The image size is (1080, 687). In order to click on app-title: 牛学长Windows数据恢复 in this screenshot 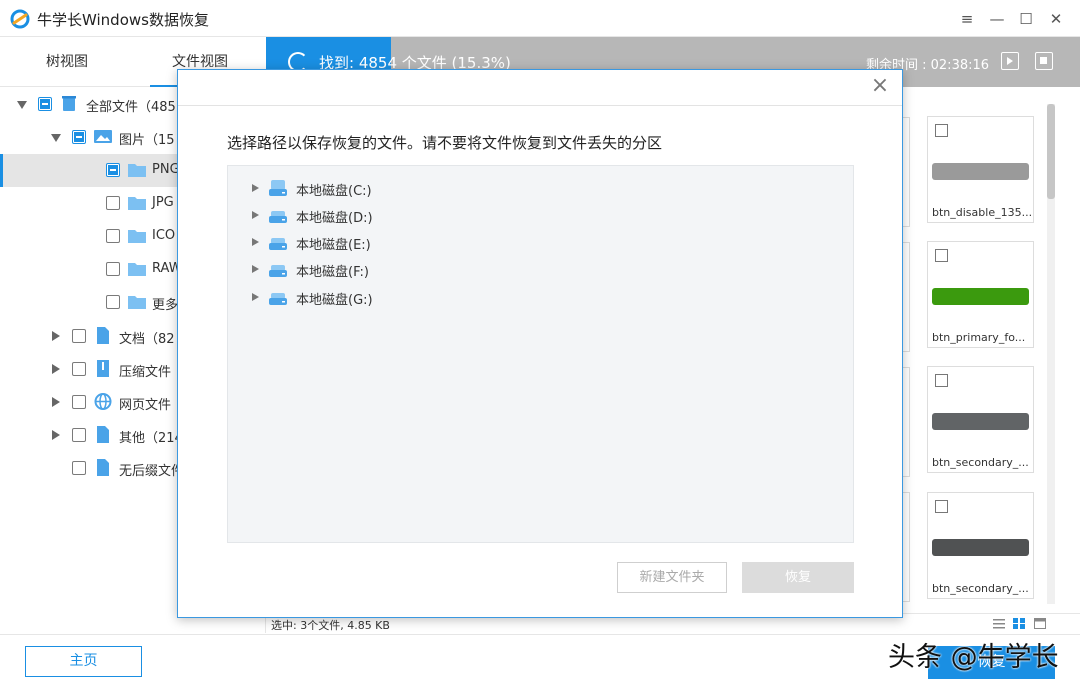, I will do `click(123, 20)`.